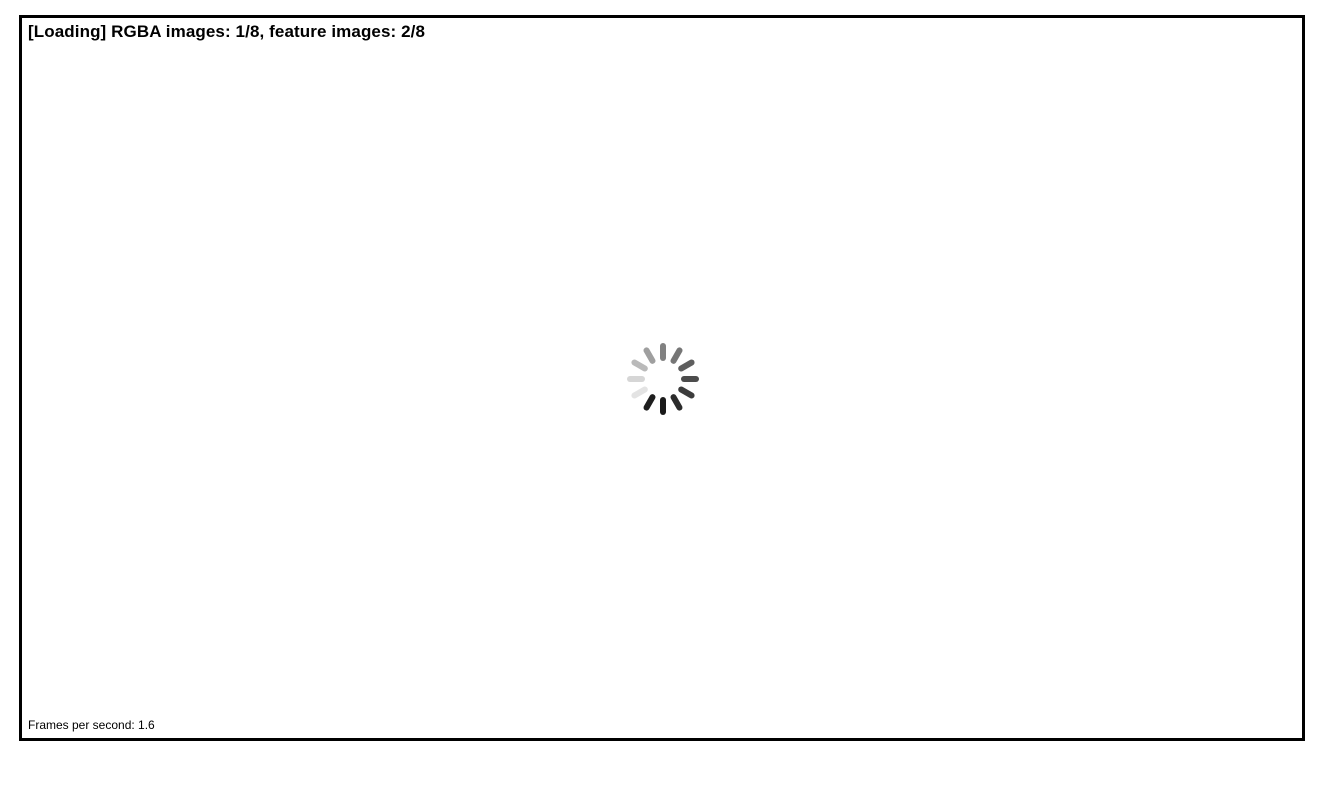 The image size is (1337, 785). What do you see at coordinates (91, 725) in the screenshot?
I see `fps-readout: Frames per second: 1.6` at bounding box center [91, 725].